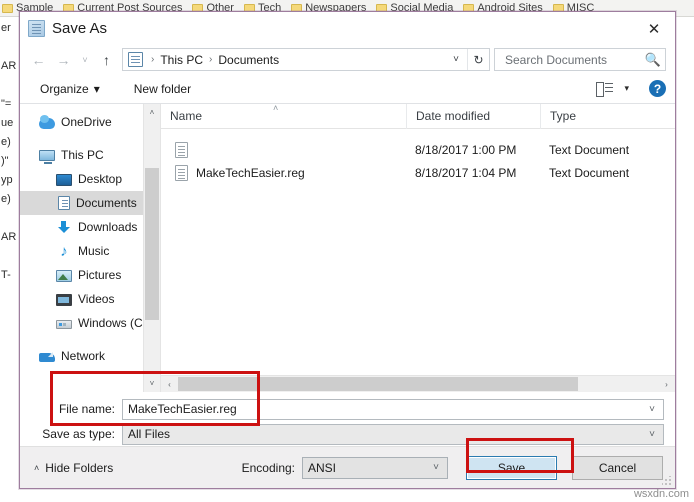 The image size is (694, 502). Describe the element at coordinates (347, 28) in the screenshot. I see `dialog-title-bar: Save As ✕` at that location.